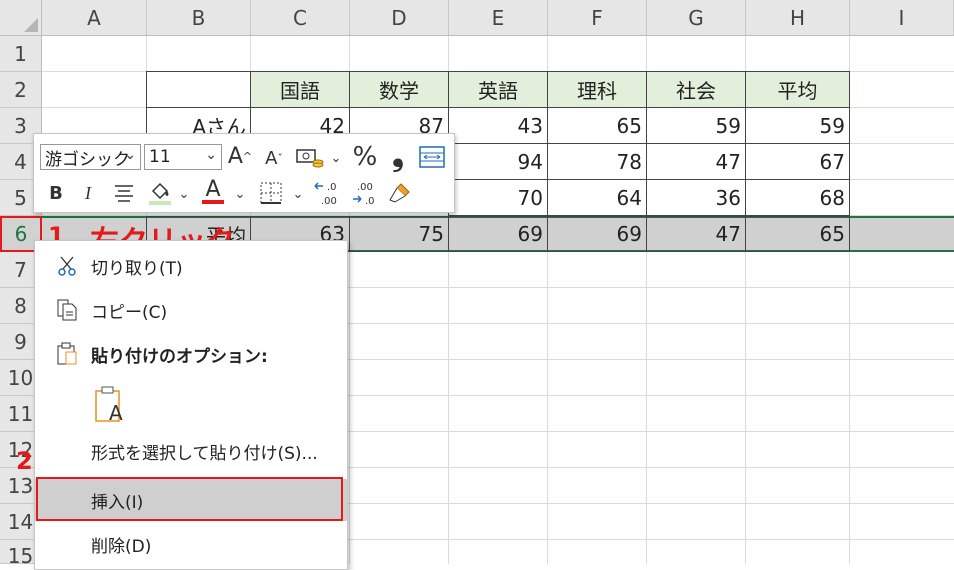 This screenshot has height=570, width=954. Describe the element at coordinates (129, 312) in the screenshot. I see `menu-item-label: コピー(C)` at that location.